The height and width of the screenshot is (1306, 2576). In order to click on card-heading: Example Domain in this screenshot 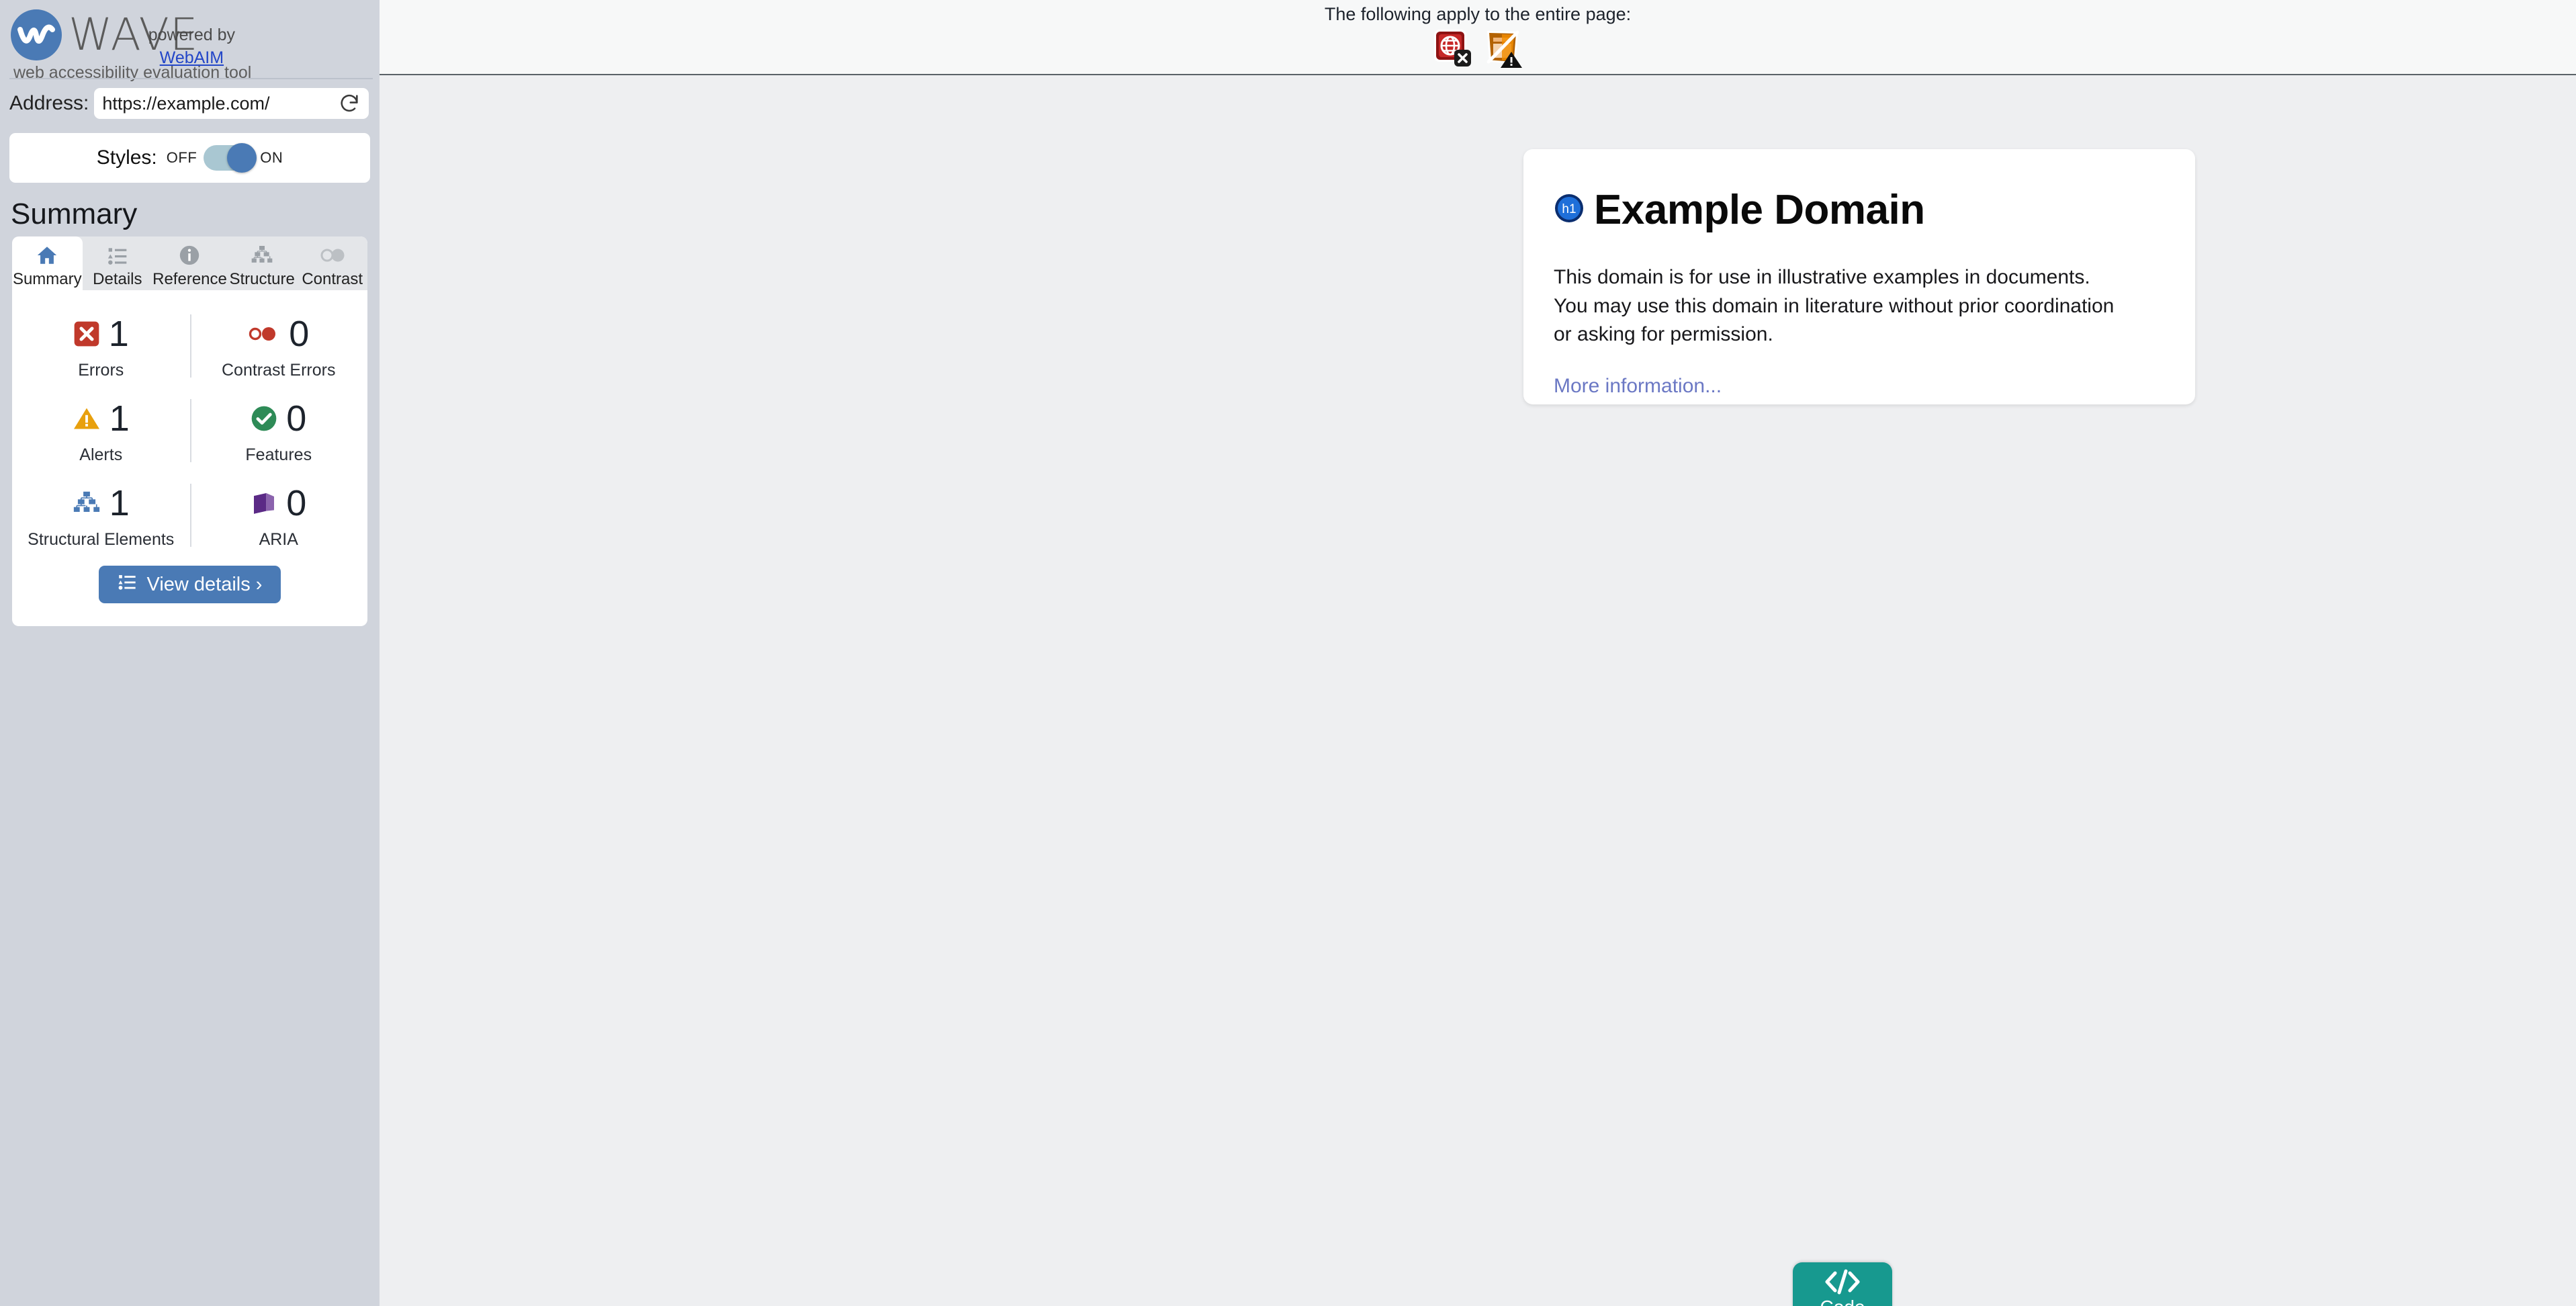, I will do `click(1759, 210)`.